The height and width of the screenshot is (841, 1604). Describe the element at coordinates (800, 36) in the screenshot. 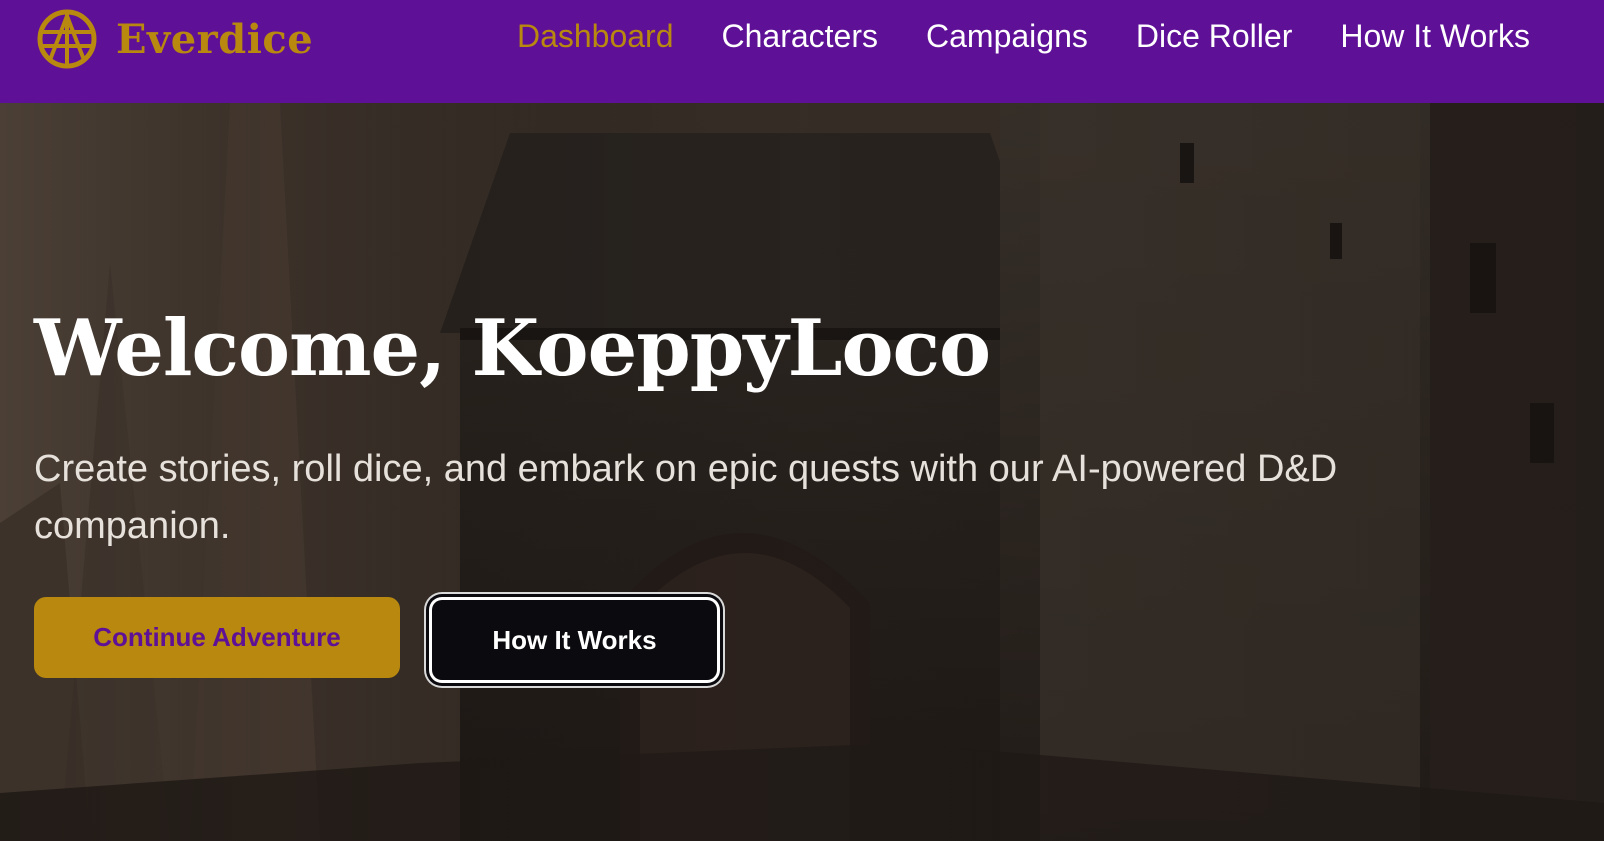

I see `nav-link-characters: Characters` at that location.